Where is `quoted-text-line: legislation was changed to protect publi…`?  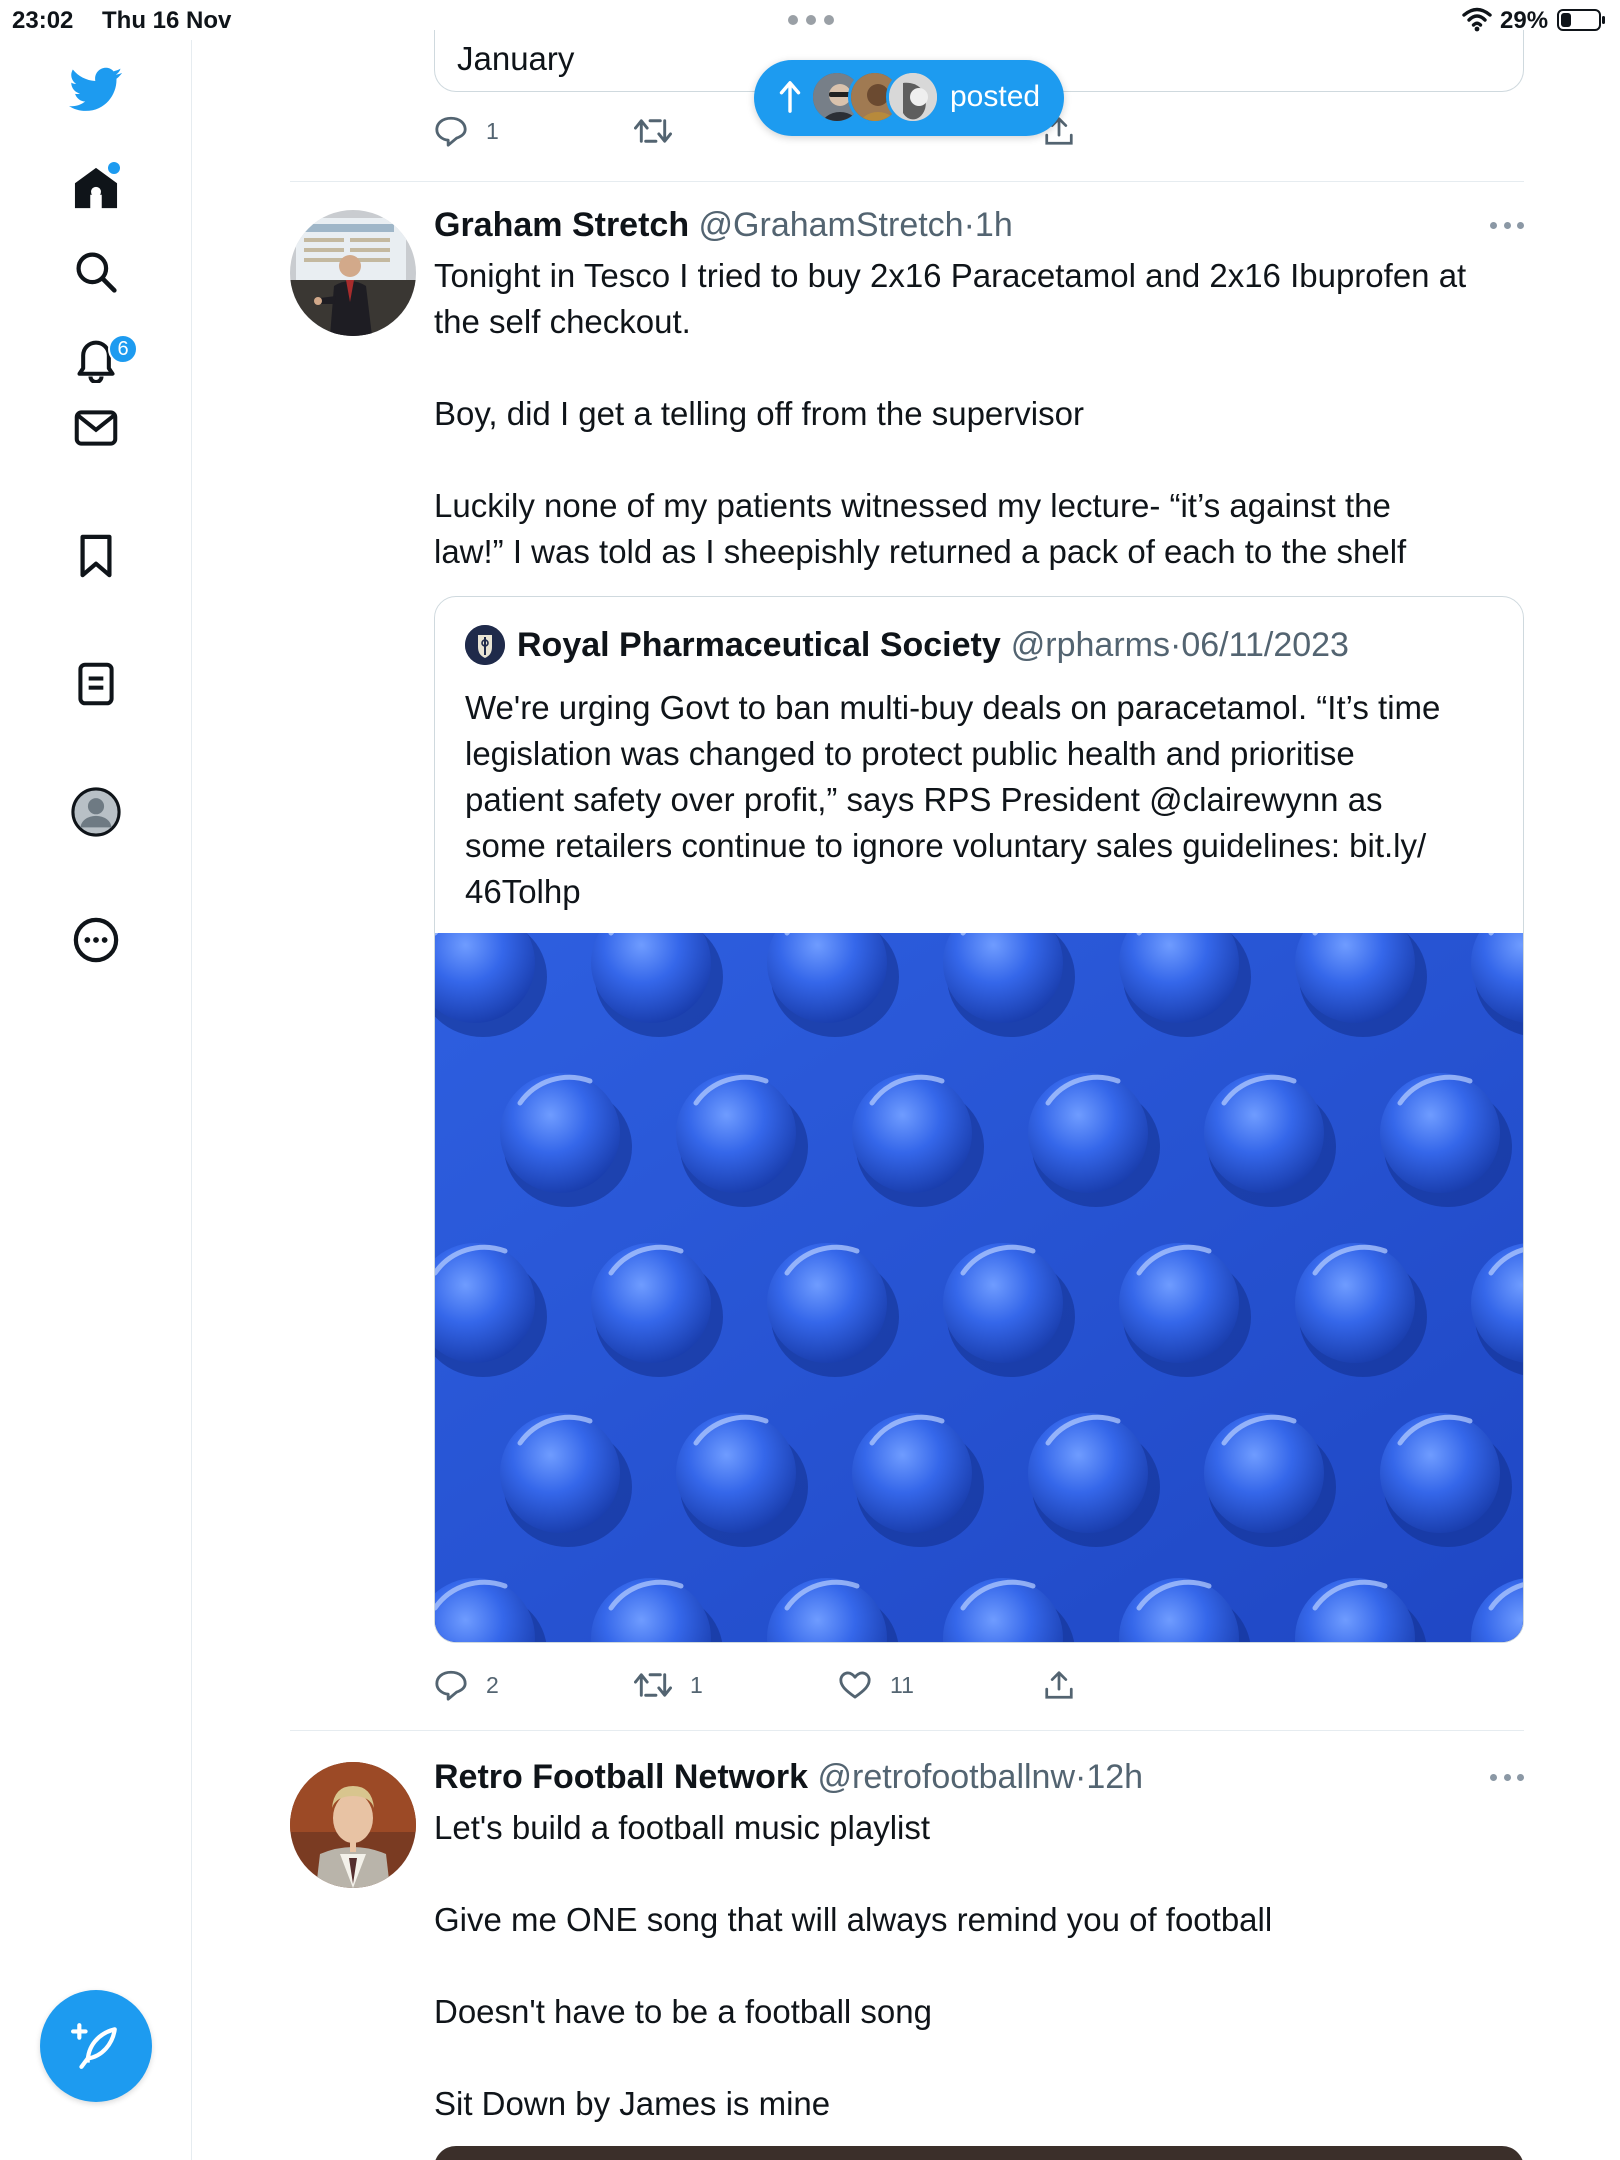
quoted-text-line: legislation was changed to protect publi… is located at coordinates (910, 753).